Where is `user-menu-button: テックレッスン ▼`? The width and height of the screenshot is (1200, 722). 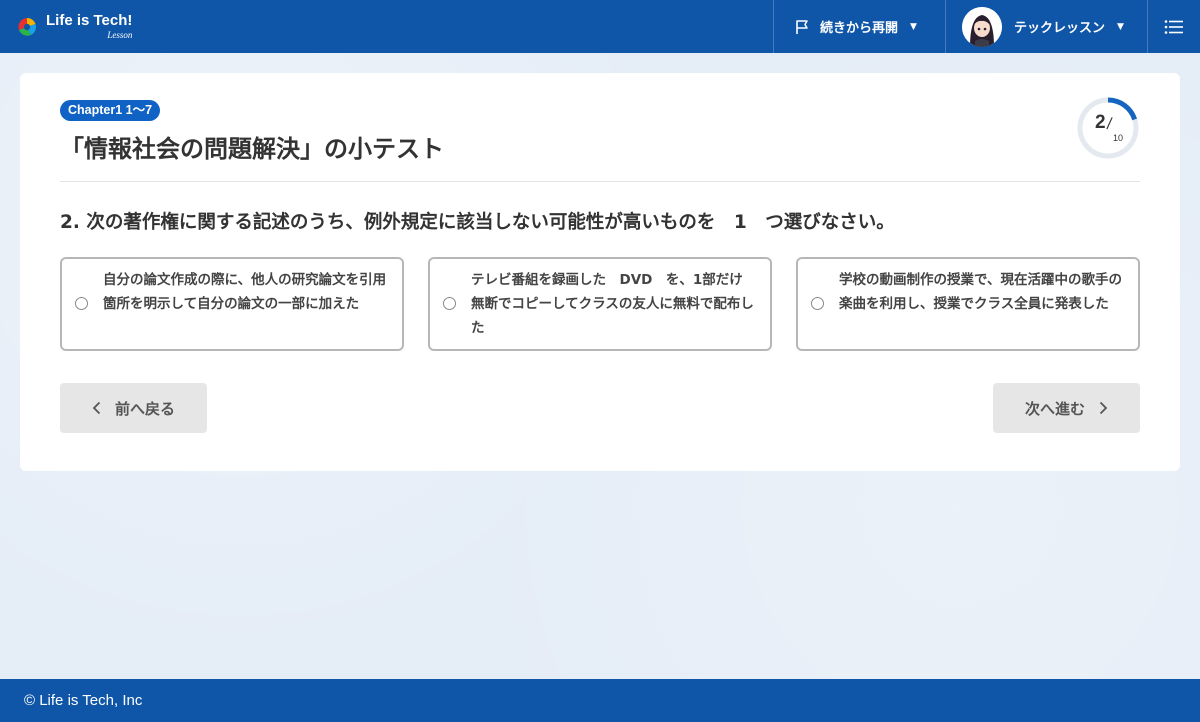 user-menu-button: テックレッスン ▼ is located at coordinates (1046, 26).